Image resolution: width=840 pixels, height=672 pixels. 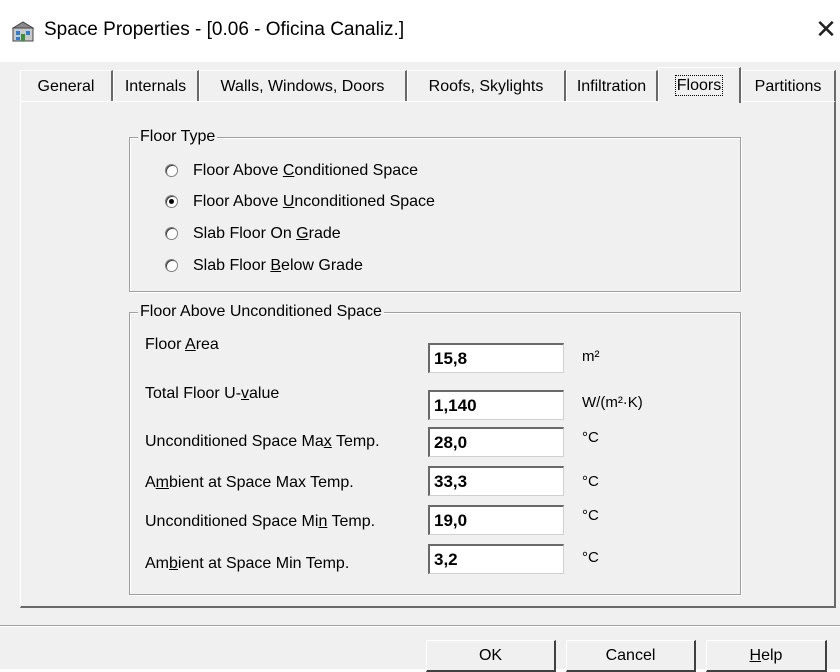 I want to click on help-button: Help, so click(x=766, y=656).